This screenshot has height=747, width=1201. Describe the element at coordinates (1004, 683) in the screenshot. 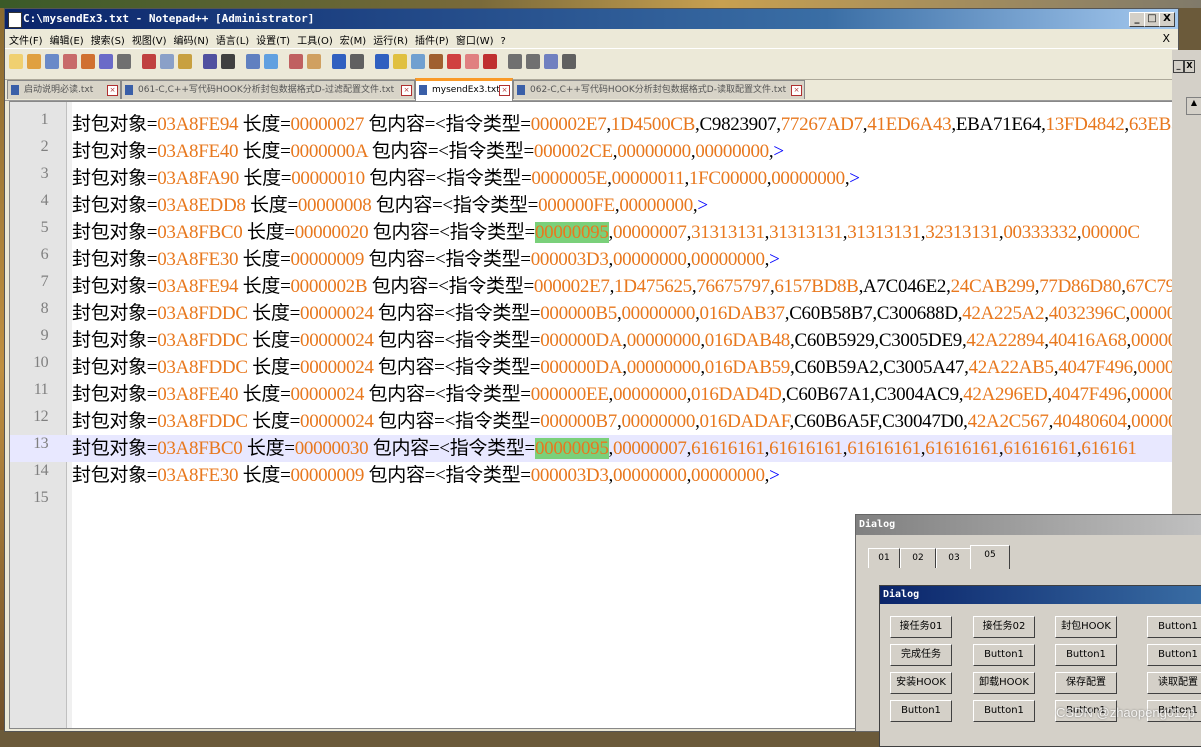

I see `dialog-button: 卸载HOOK` at that location.